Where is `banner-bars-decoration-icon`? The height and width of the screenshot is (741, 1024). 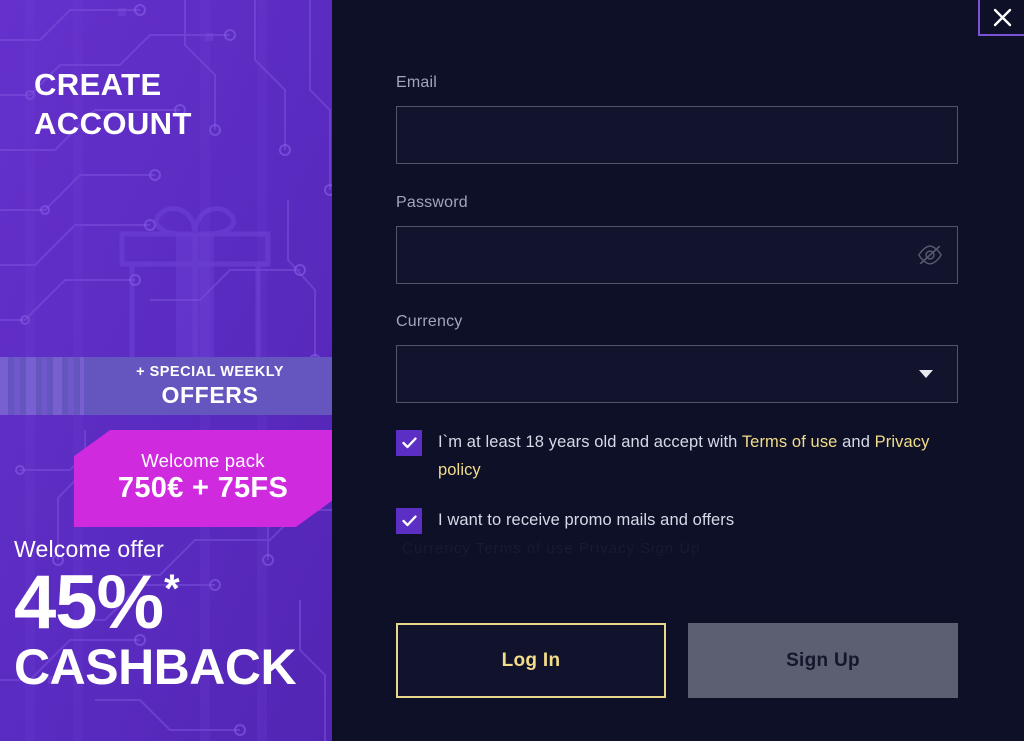 banner-bars-decoration-icon is located at coordinates (42, 386).